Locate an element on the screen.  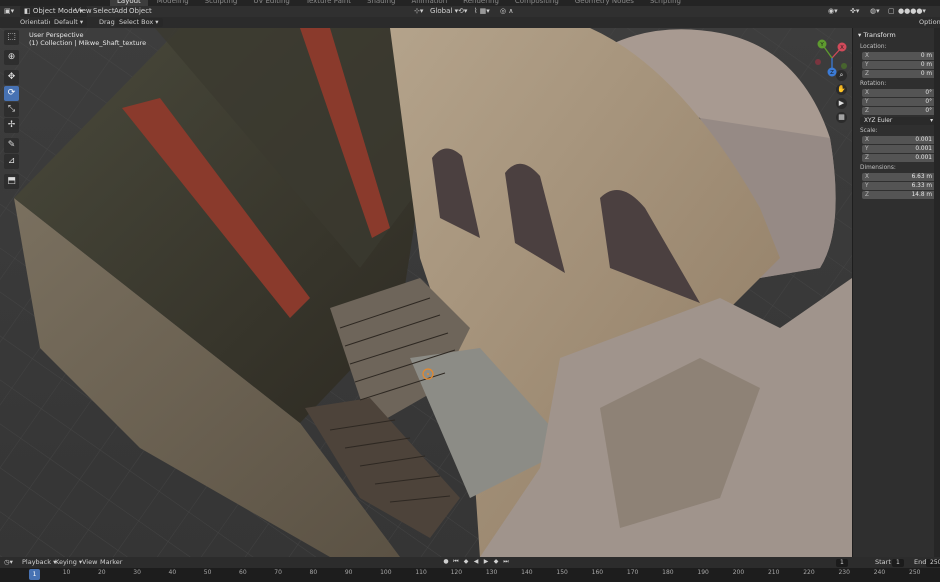
rotate-icon: ⟳ is located at coordinates (11, 93).